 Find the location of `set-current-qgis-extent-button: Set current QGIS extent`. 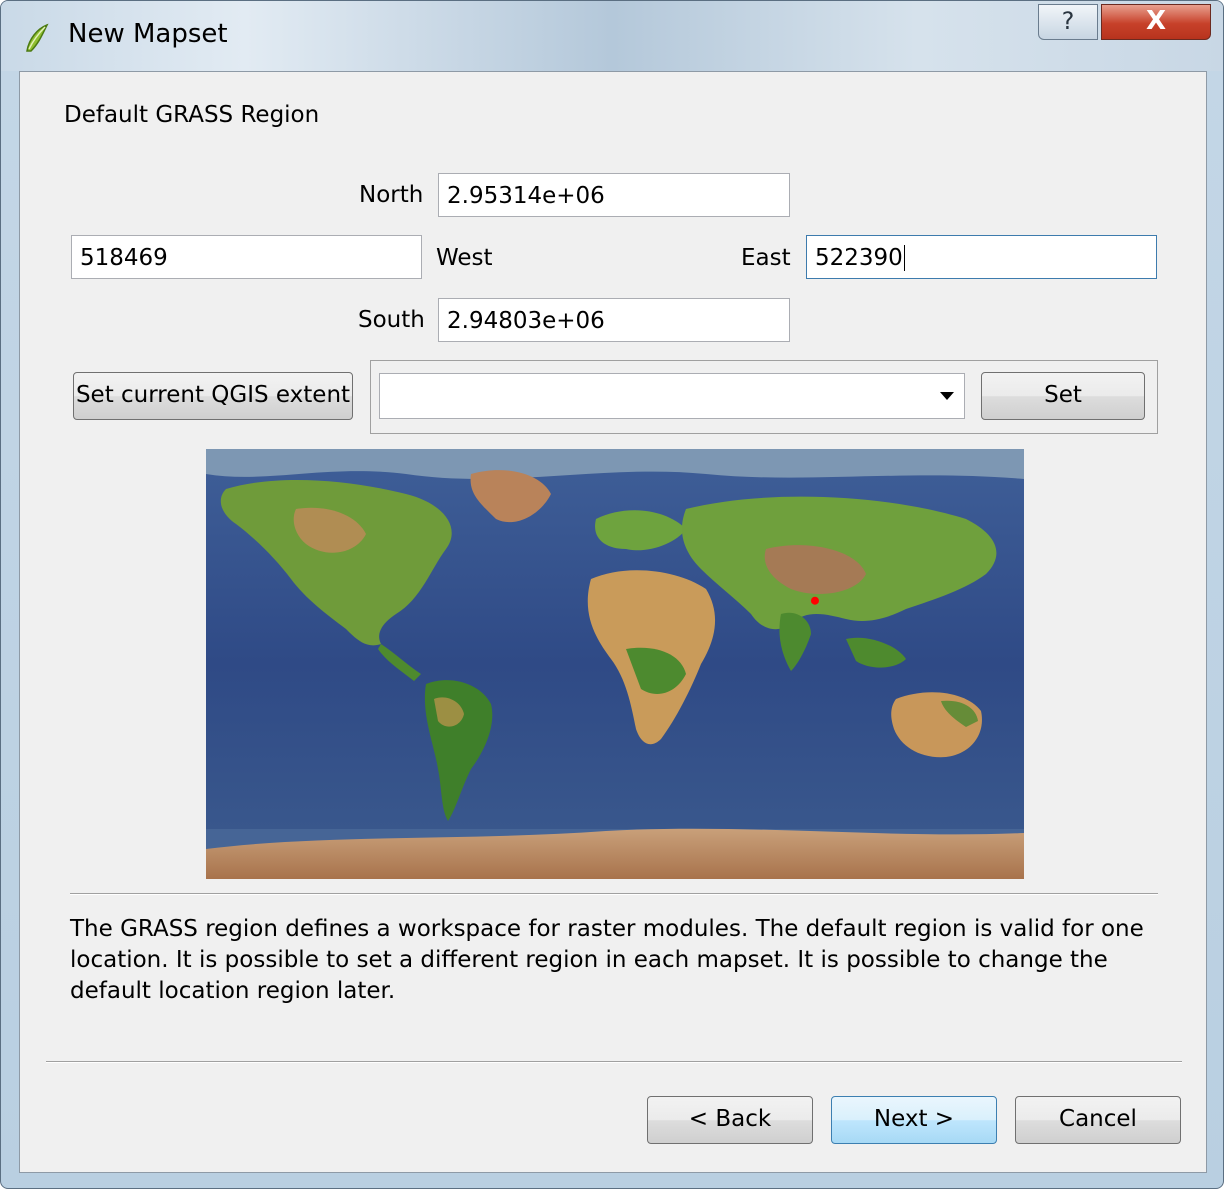

set-current-qgis-extent-button: Set current QGIS extent is located at coordinates (213, 396).